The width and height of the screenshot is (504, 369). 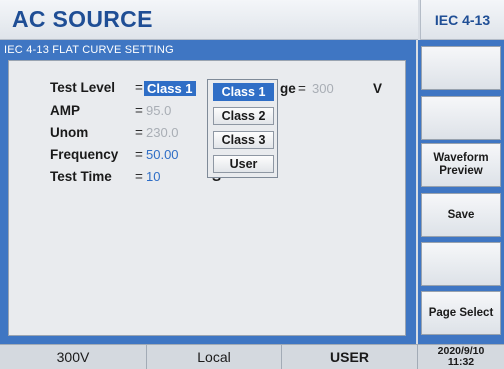 I want to click on page-select-button: Page Select, so click(x=461, y=313).